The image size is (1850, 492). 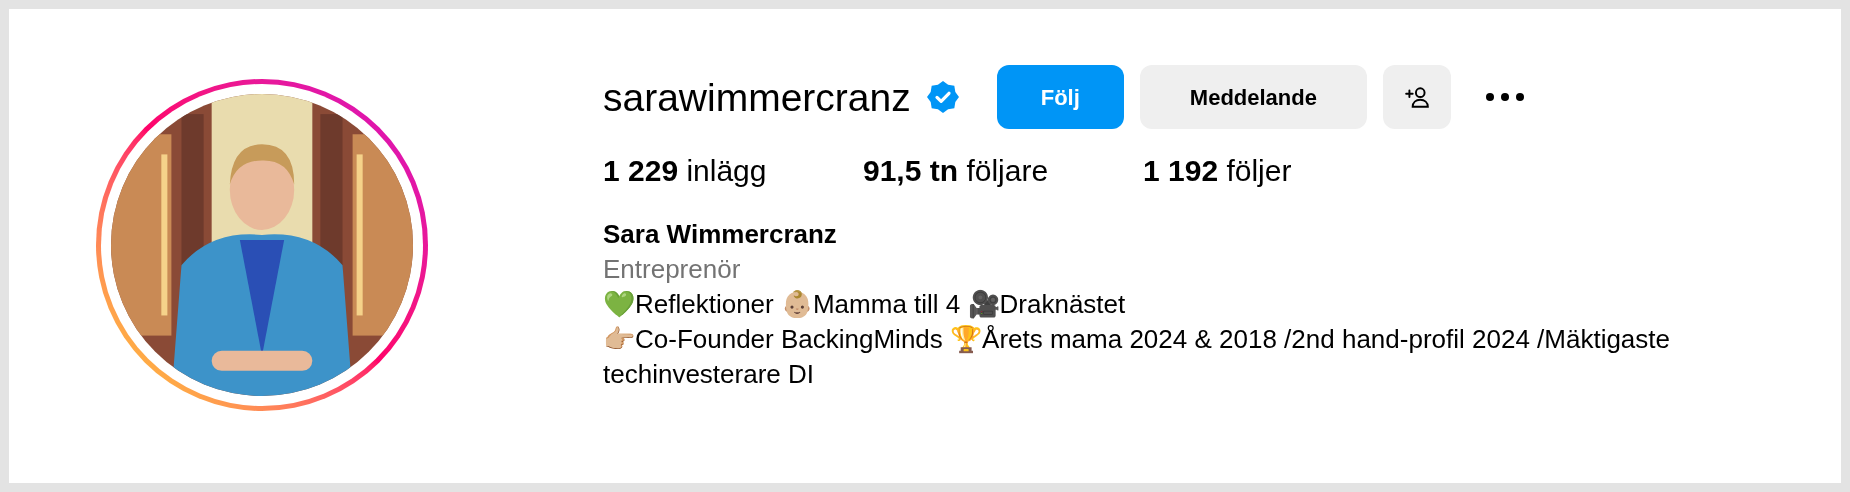 I want to click on profile-stat: 1 192 följer, so click(x=1217, y=171).